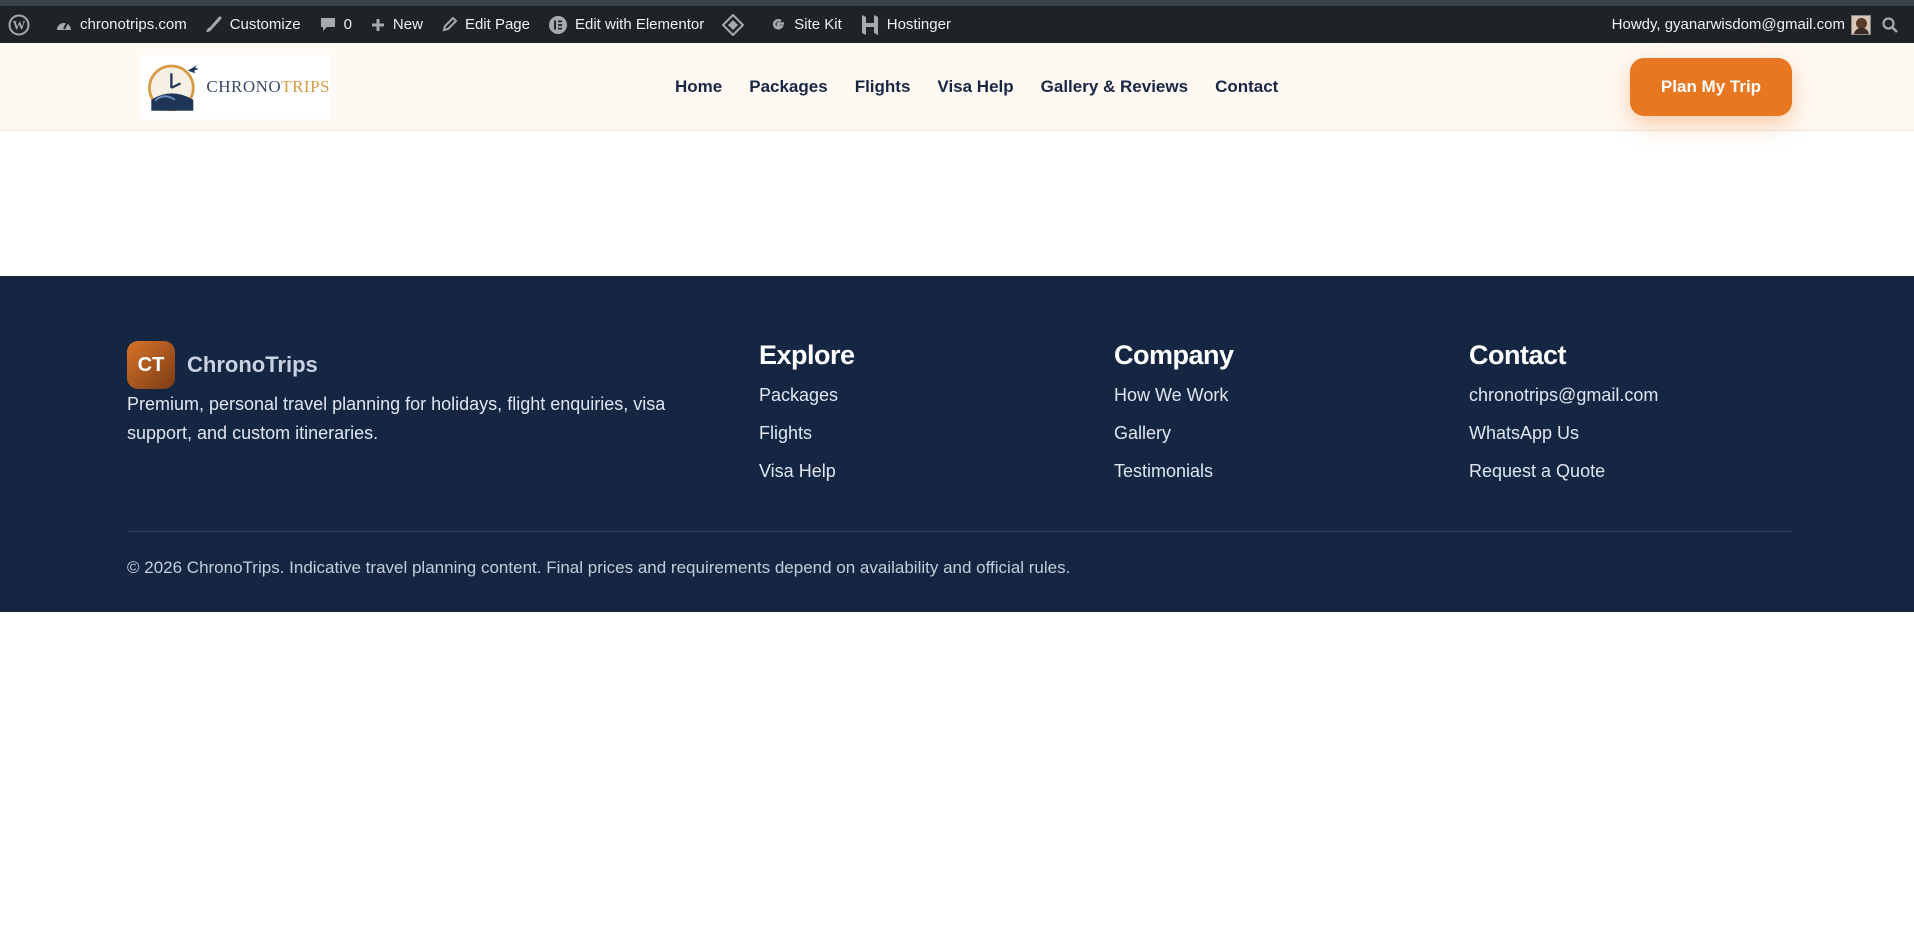 Image resolution: width=1914 pixels, height=946 pixels. I want to click on logo-text-trips: TRIPS, so click(305, 86).